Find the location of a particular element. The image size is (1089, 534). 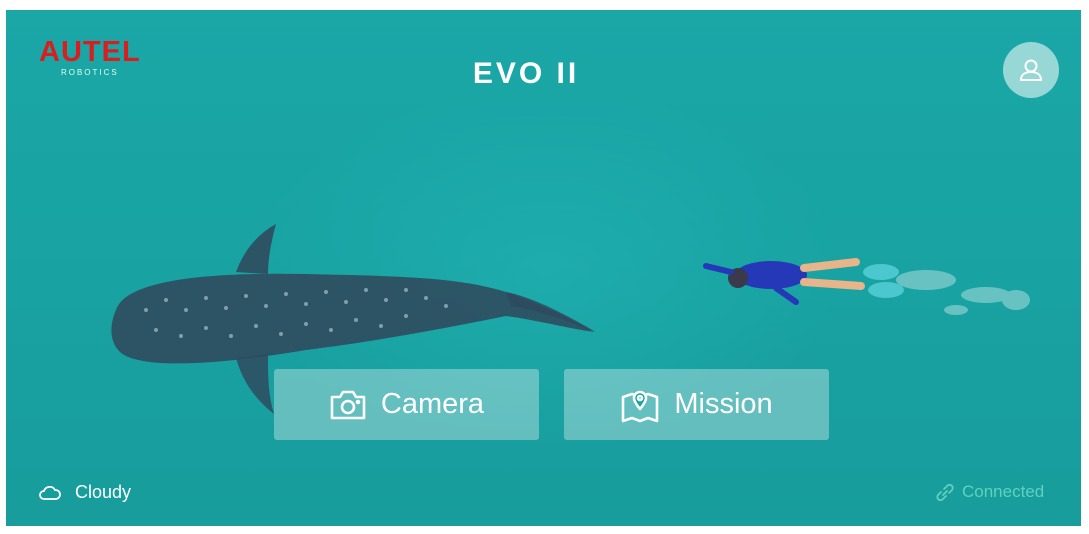

autel-logo: AUTEL ROBOTICS is located at coordinates (90, 57).